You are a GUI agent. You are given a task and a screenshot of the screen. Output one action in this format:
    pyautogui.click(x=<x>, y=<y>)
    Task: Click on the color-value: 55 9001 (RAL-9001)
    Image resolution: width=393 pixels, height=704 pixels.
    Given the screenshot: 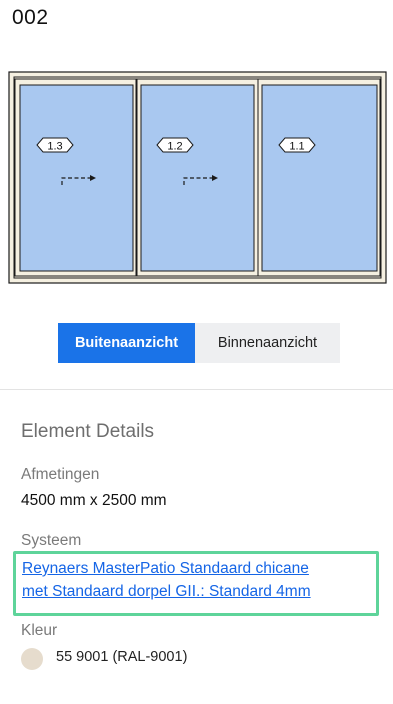 What is the action you would take?
    pyautogui.click(x=122, y=657)
    